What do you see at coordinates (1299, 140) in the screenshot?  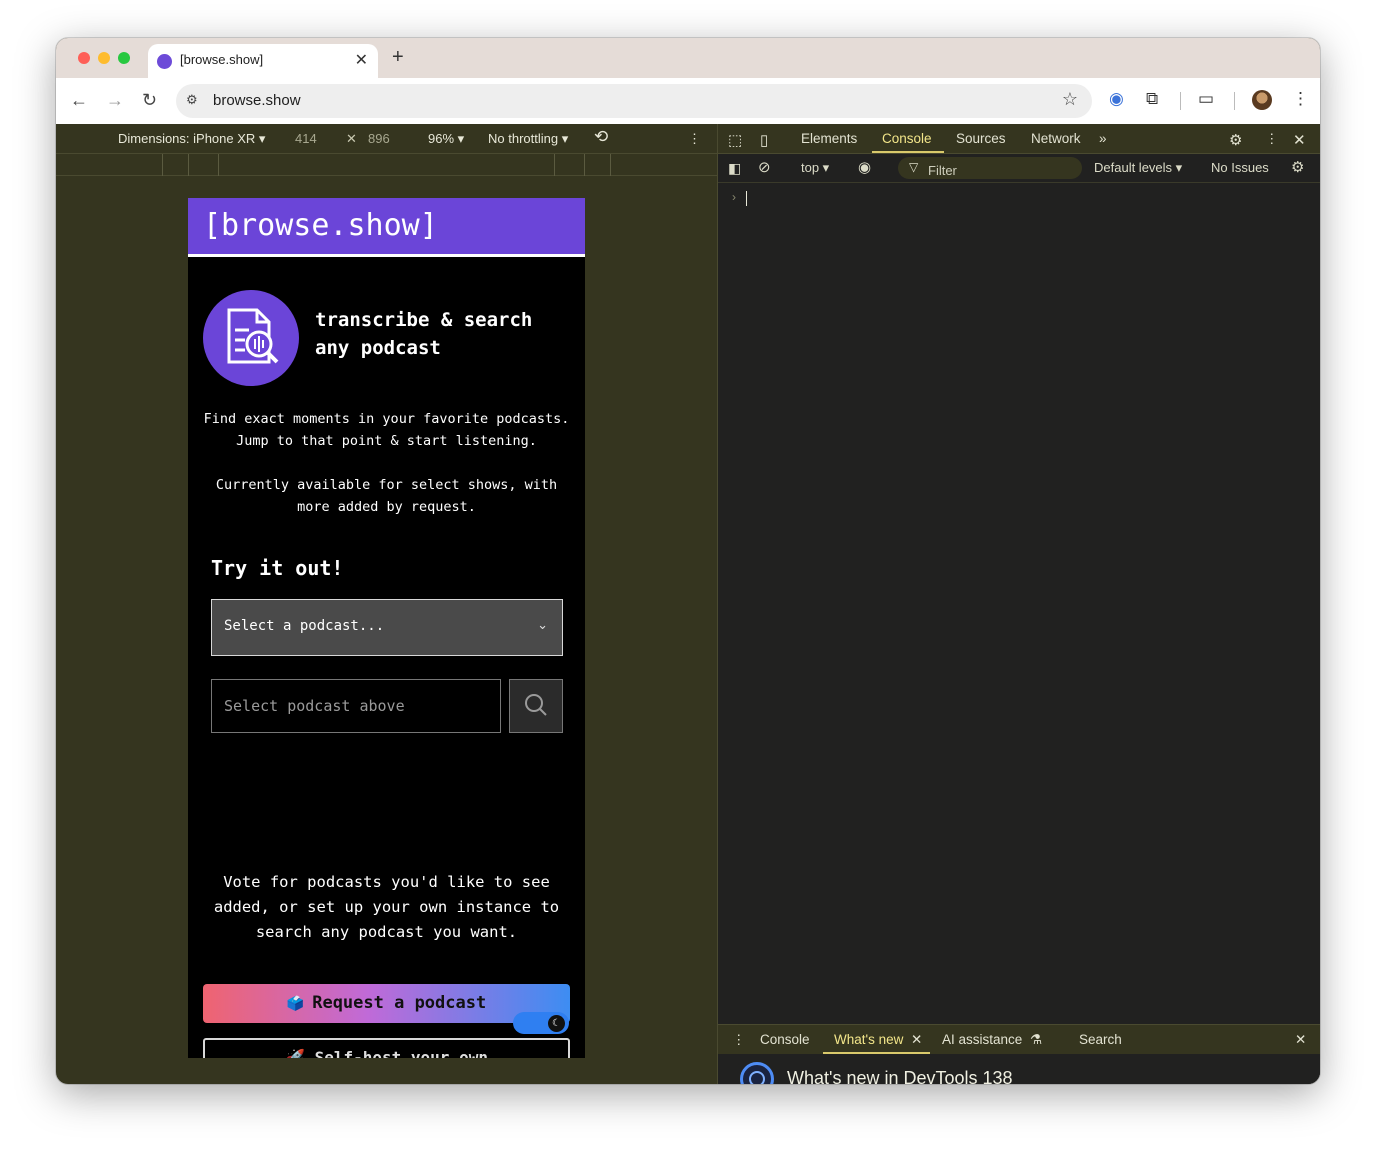 I see `close-devtools-icon: ✕` at bounding box center [1299, 140].